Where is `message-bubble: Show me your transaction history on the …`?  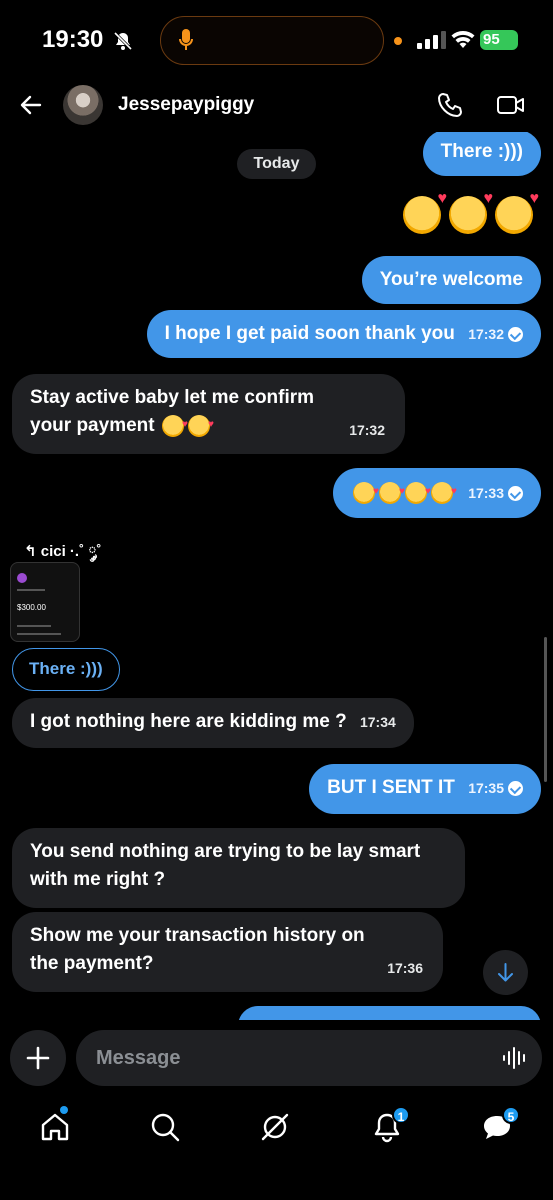
message-bubble: Show me your transaction history on the … is located at coordinates (227, 952).